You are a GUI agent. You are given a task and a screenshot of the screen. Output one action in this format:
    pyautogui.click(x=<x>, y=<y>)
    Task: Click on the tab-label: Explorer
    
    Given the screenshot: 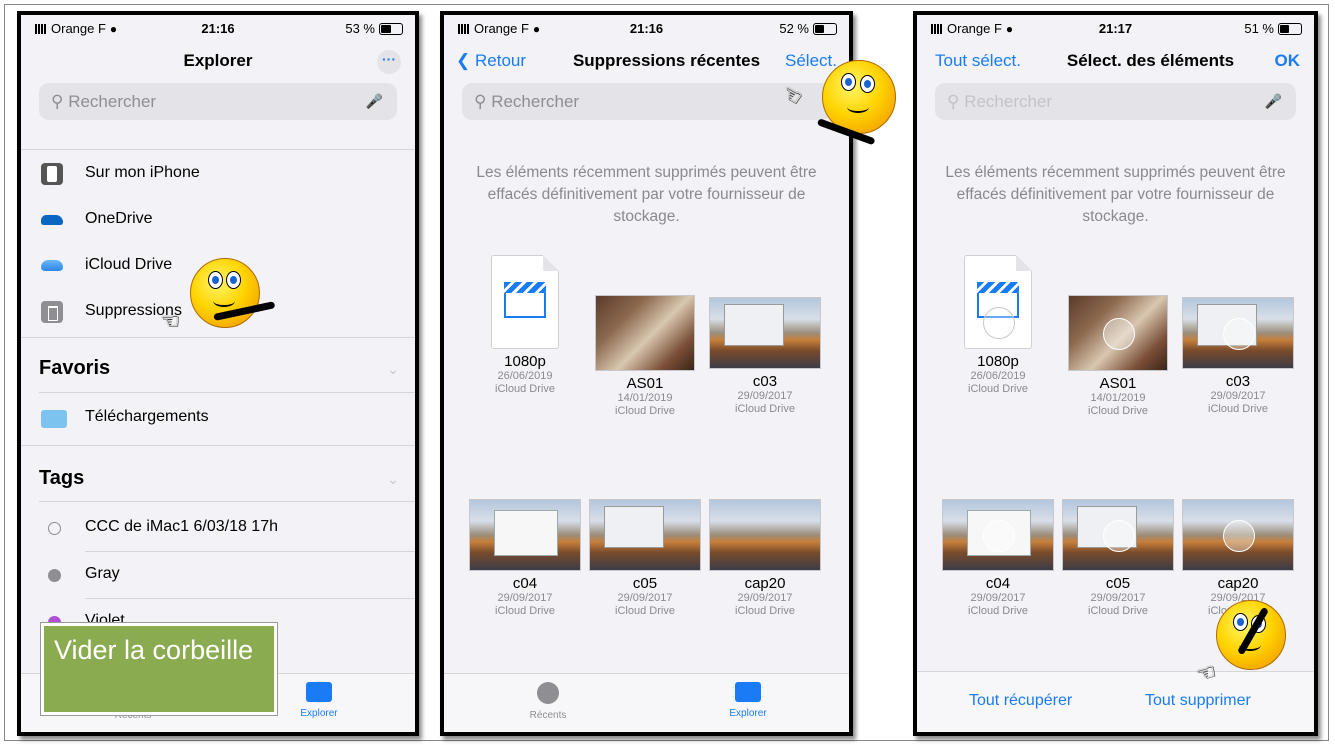 What is the action you would take?
    pyautogui.click(x=748, y=713)
    